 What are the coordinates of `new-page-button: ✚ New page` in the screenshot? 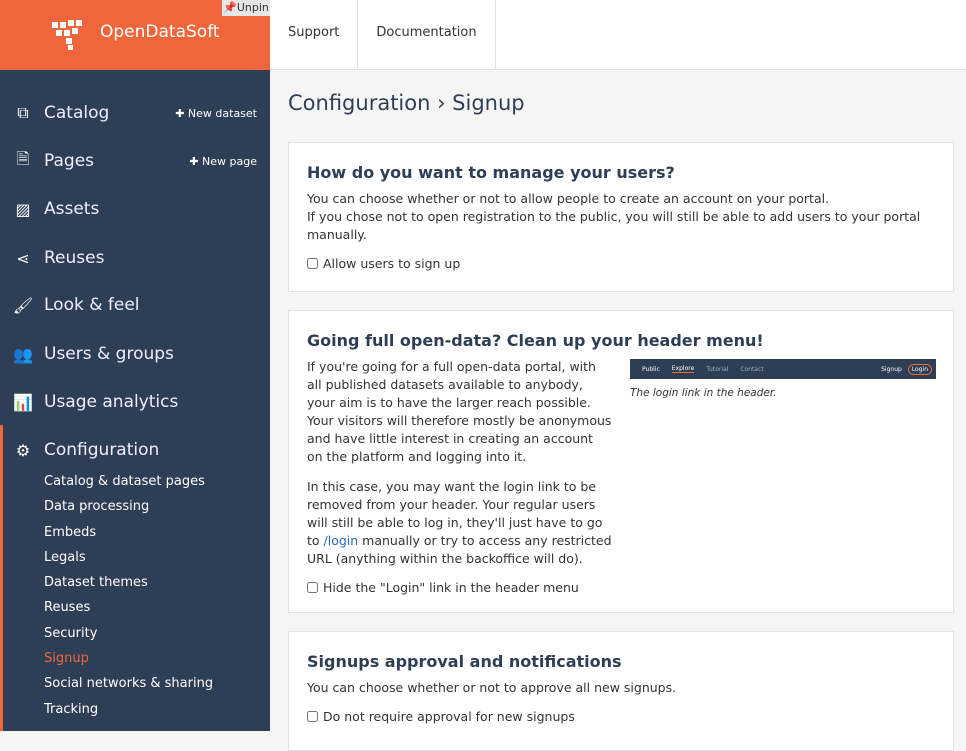 It's located at (223, 161).